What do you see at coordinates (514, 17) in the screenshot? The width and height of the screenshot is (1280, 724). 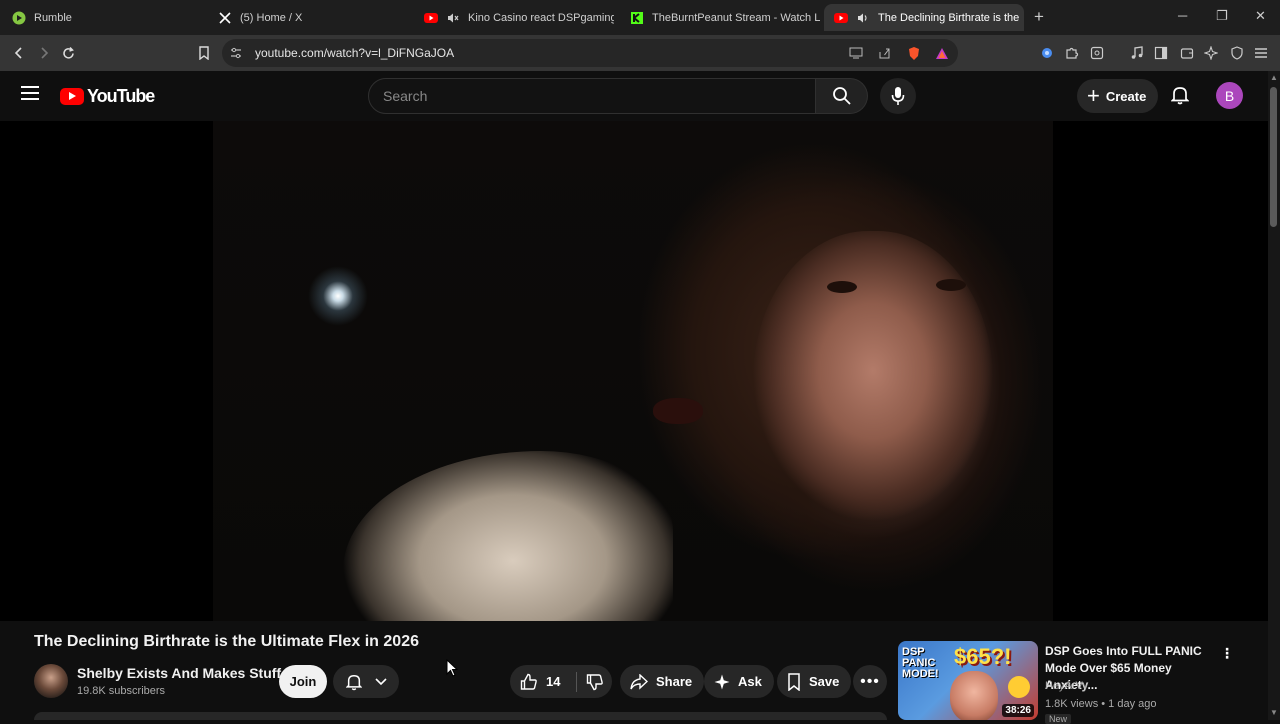 I see `browser-tab: Kino Casino react DSPgamings W` at bounding box center [514, 17].